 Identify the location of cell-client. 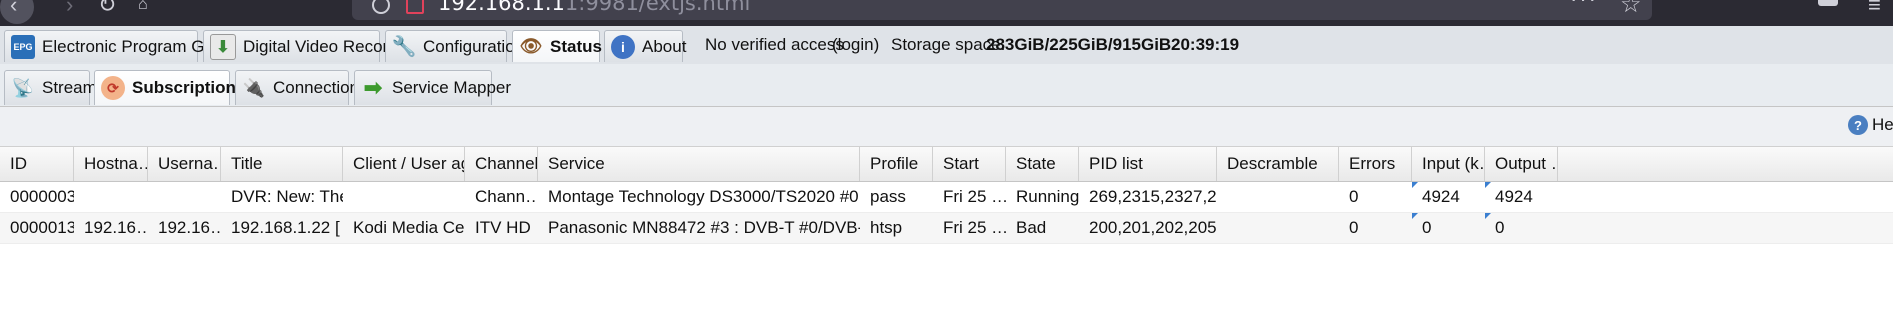
(404, 197).